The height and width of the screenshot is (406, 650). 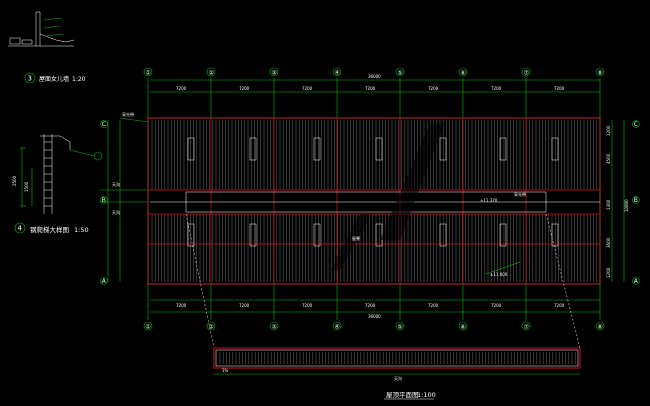 What do you see at coordinates (181, 305) in the screenshot?
I see `bay-dim-bottom-1: 7200` at bounding box center [181, 305].